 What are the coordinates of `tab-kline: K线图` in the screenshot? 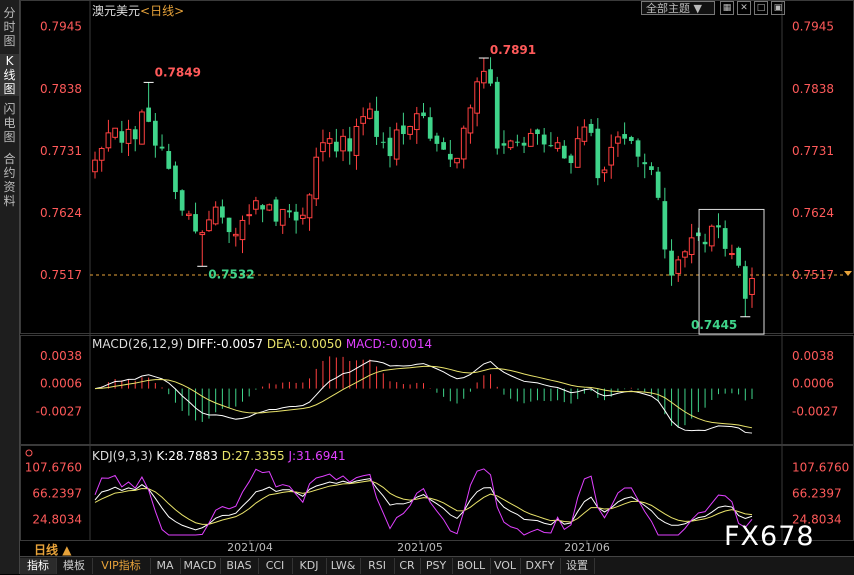 It's located at (9, 75).